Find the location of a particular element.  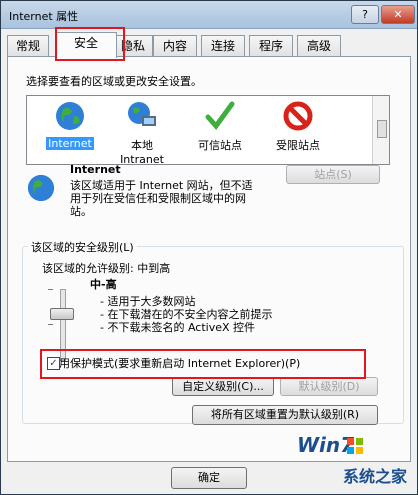

close-button: ✕ is located at coordinates (398, 14).